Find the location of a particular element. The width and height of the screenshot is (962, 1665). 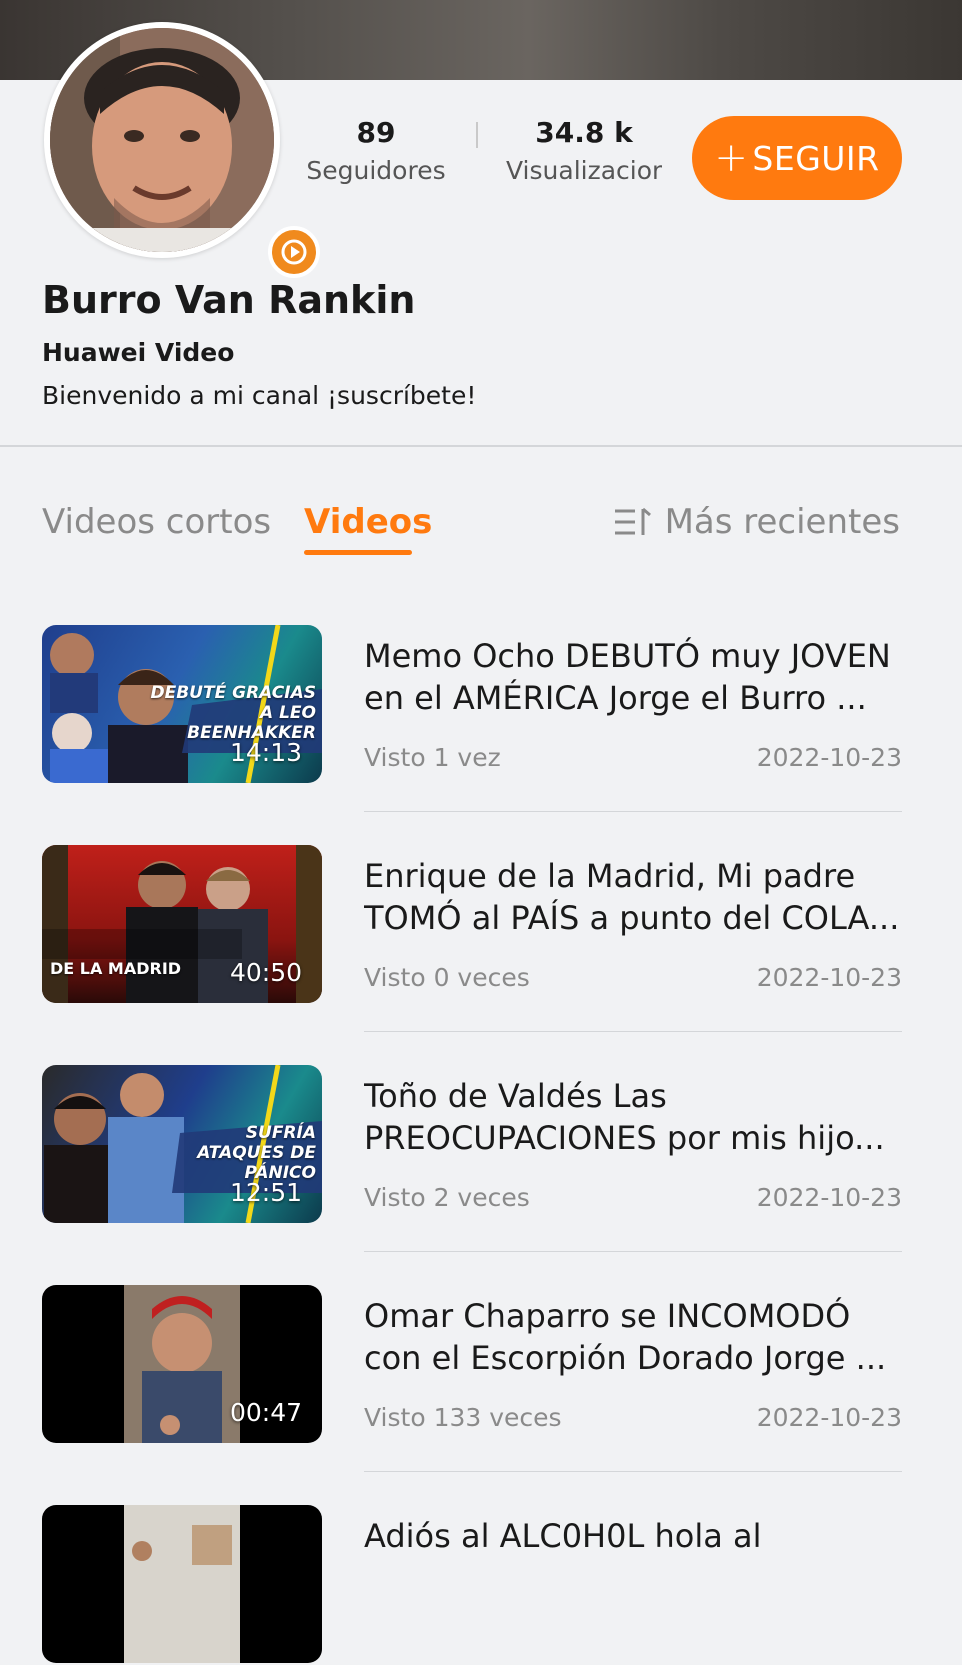

sort-dropdown: Más recientes is located at coordinates (756, 522).